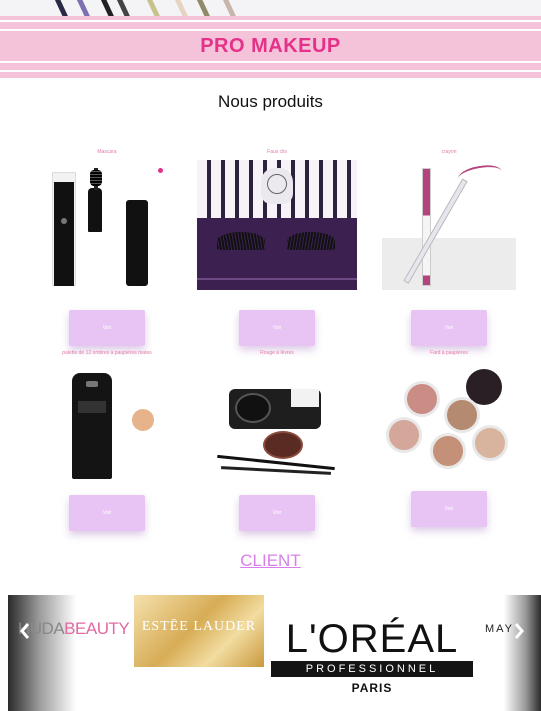  I want to click on header-banner: PRO MAKEUP, so click(270, 47).